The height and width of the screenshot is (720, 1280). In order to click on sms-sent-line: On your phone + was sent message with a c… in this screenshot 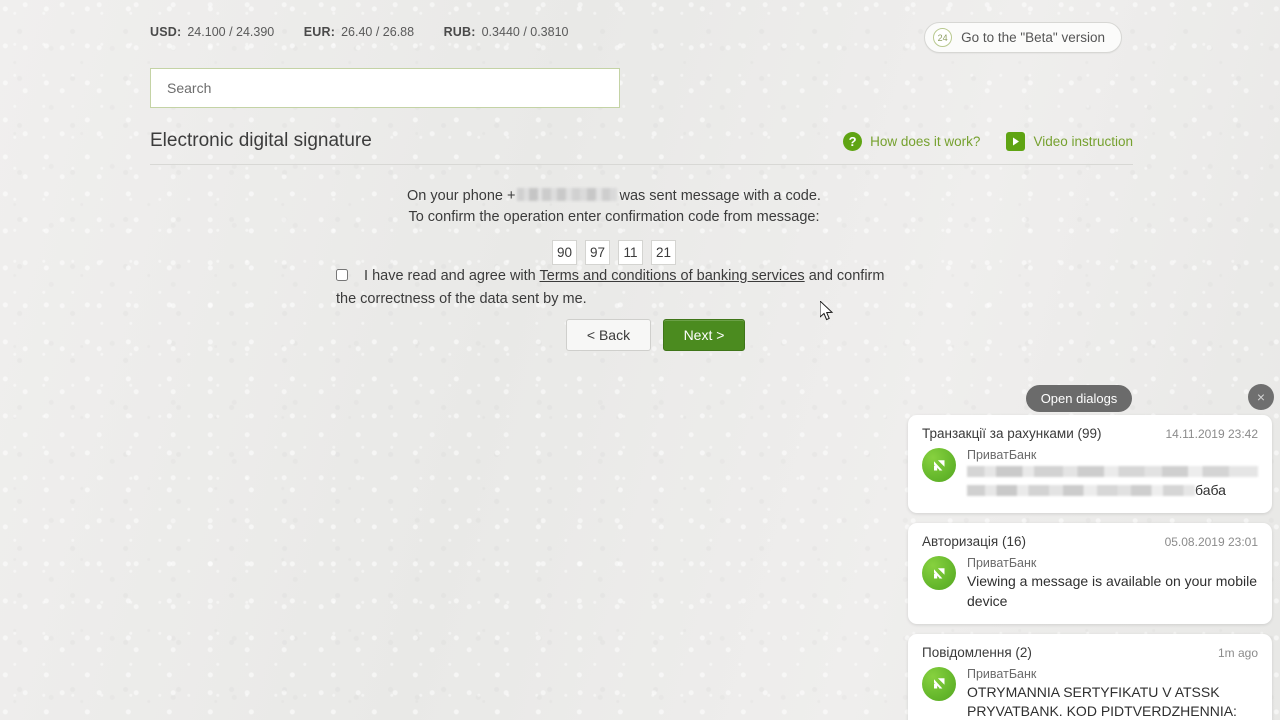, I will do `click(614, 196)`.